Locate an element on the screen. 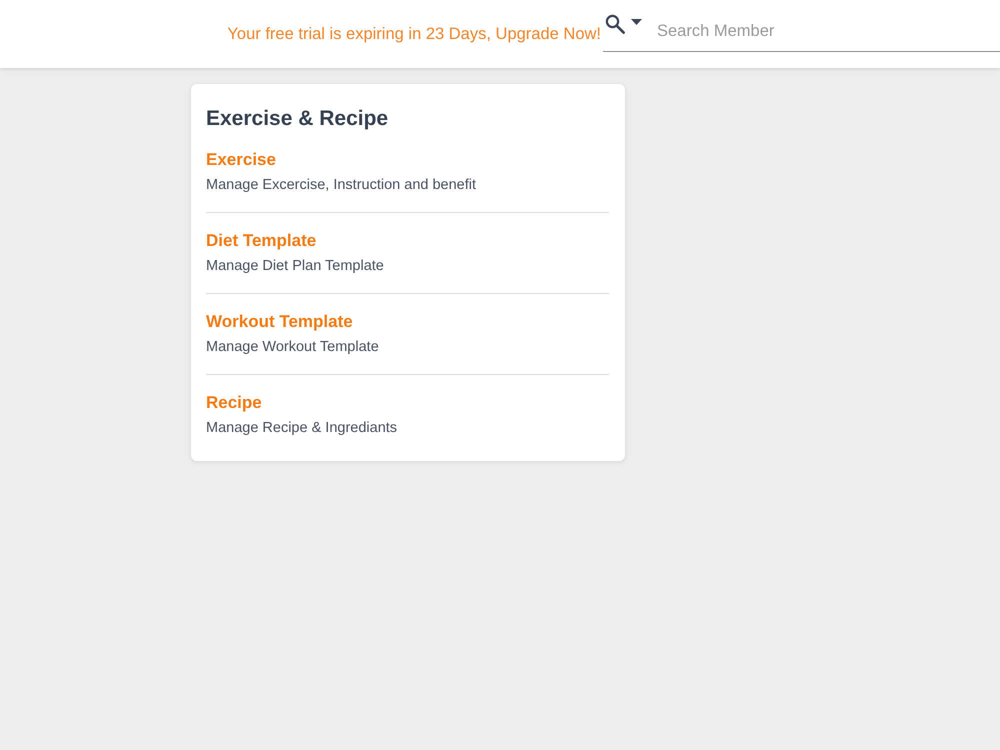 The image size is (1000, 750). search-type-button is located at coordinates (623, 24).